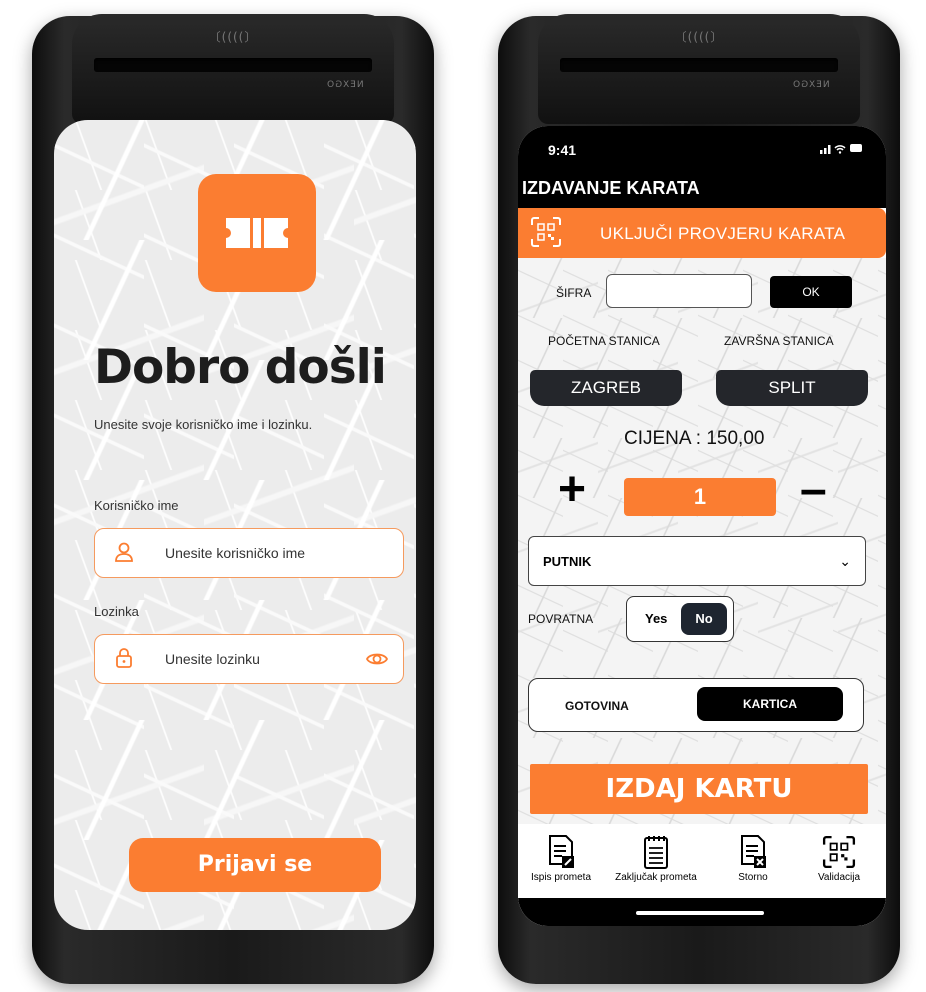 Image resolution: width=926 pixels, height=992 pixels. Describe the element at coordinates (124, 552) in the screenshot. I see `user-icon` at that location.